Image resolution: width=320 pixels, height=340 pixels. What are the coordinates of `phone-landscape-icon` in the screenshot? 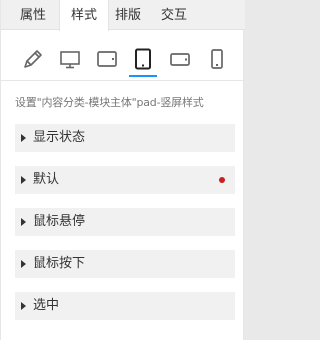 It's located at (180, 59).